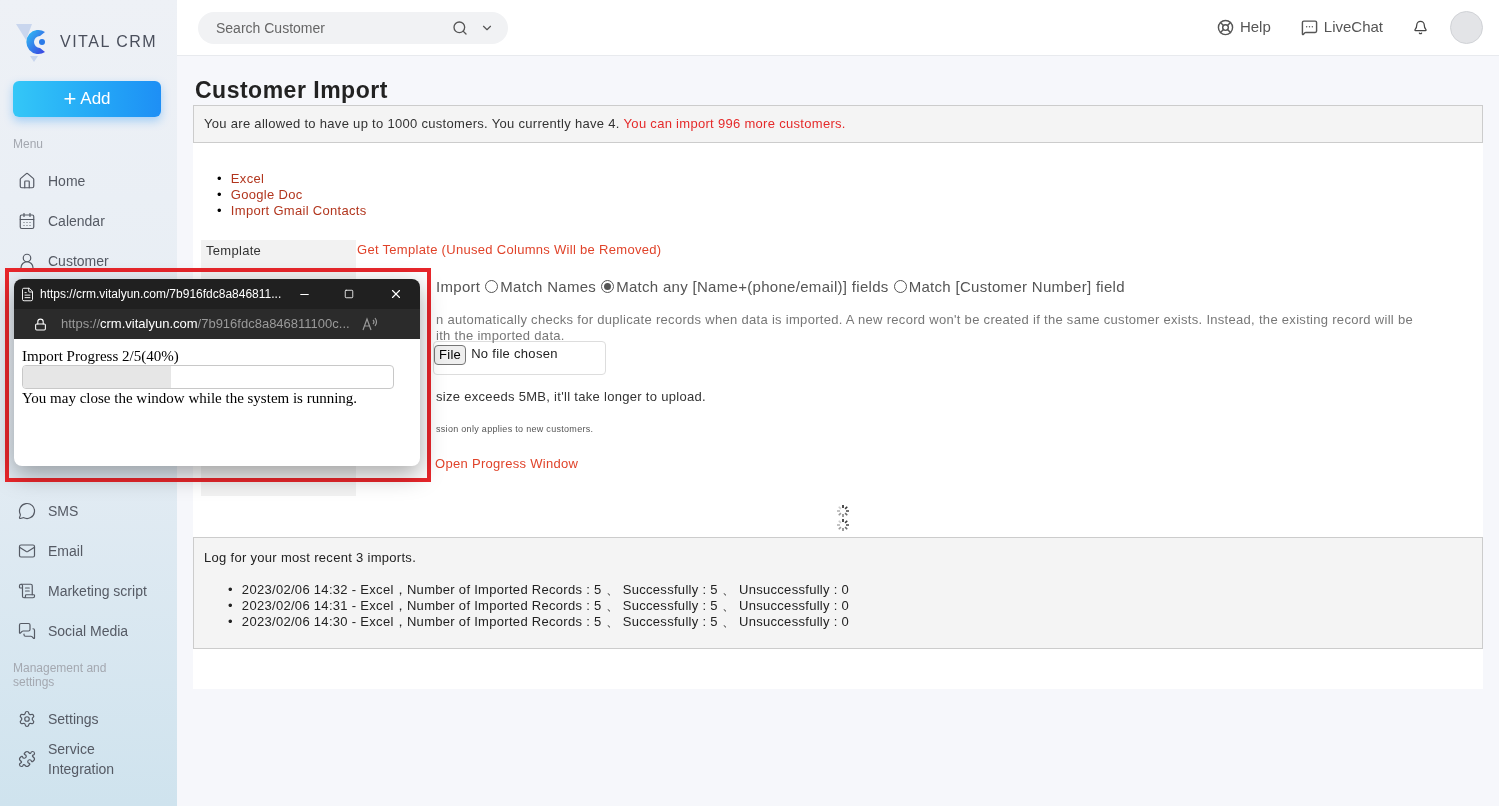 This screenshot has height=806, width=1499. Describe the element at coordinates (501, 336) in the screenshot. I see `description-text: ith the imported data.` at that location.